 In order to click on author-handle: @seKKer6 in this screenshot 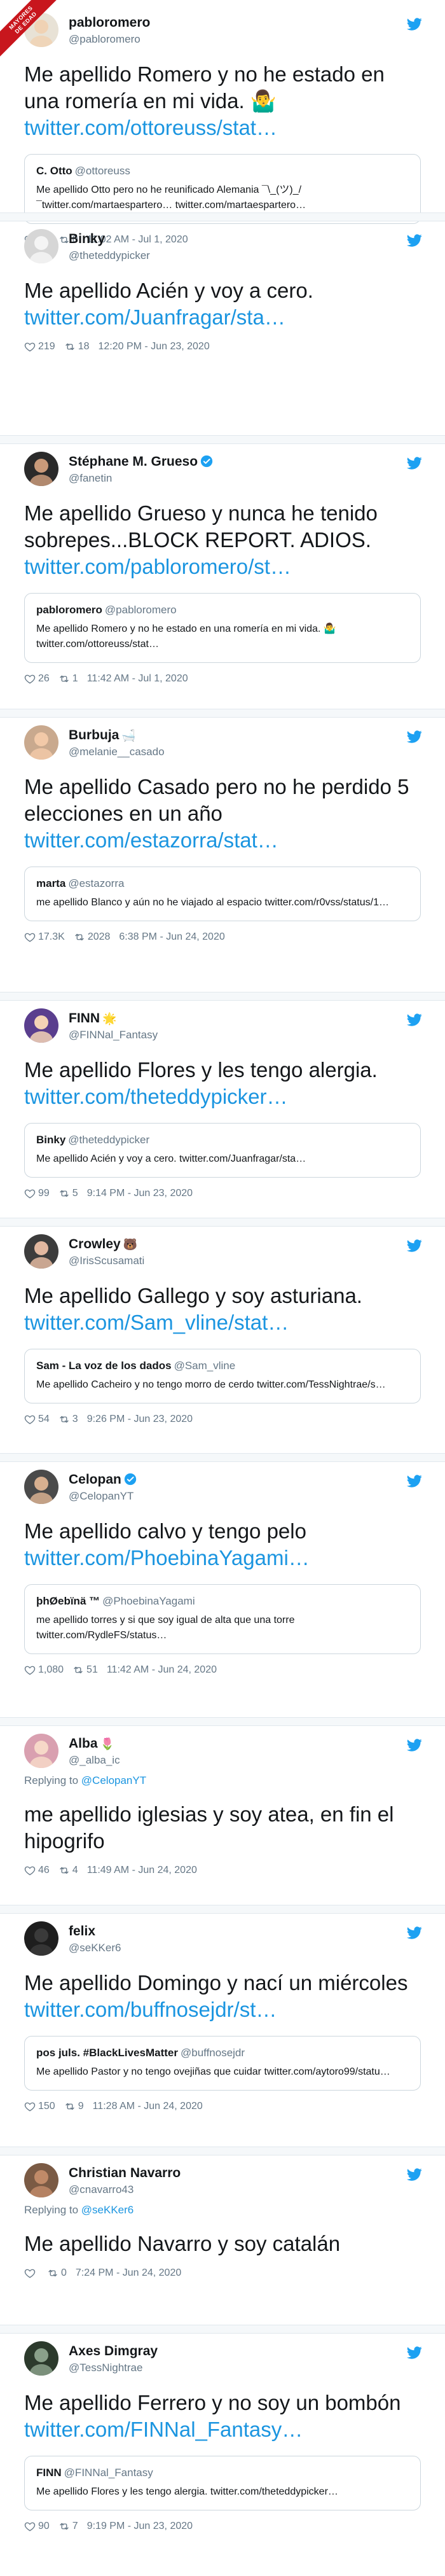, I will do `click(95, 1948)`.